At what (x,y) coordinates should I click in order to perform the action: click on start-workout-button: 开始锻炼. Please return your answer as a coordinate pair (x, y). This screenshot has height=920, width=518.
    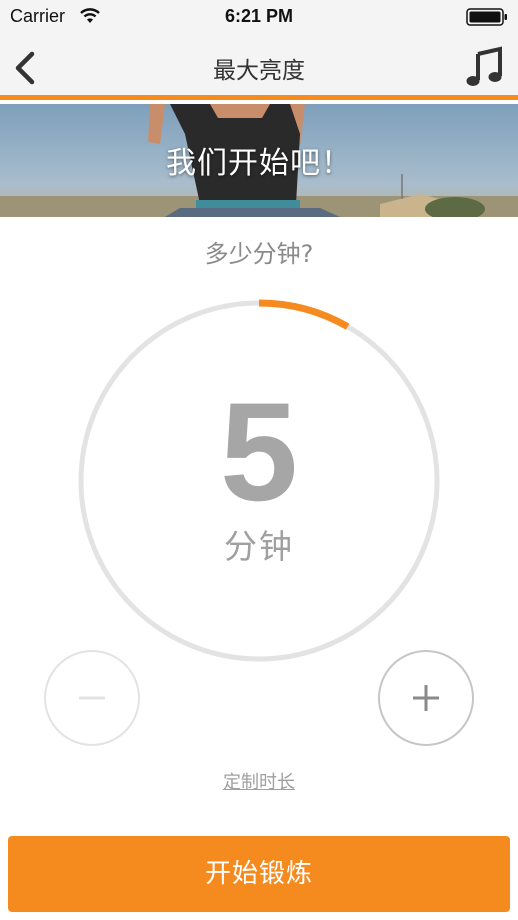
    Looking at the image, I should click on (259, 874).